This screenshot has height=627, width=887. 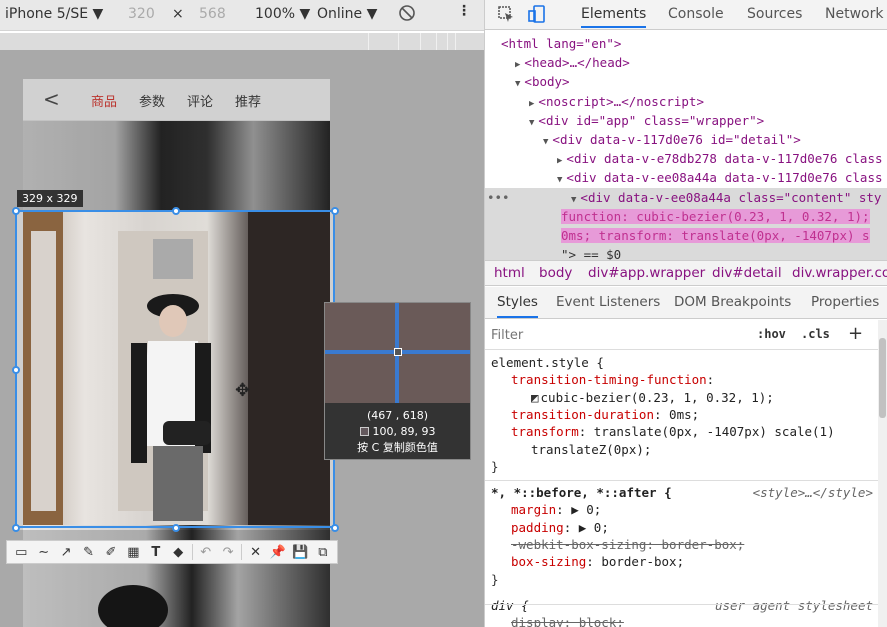 What do you see at coordinates (242, 130) in the screenshot?
I see `capture-mask` at bounding box center [242, 130].